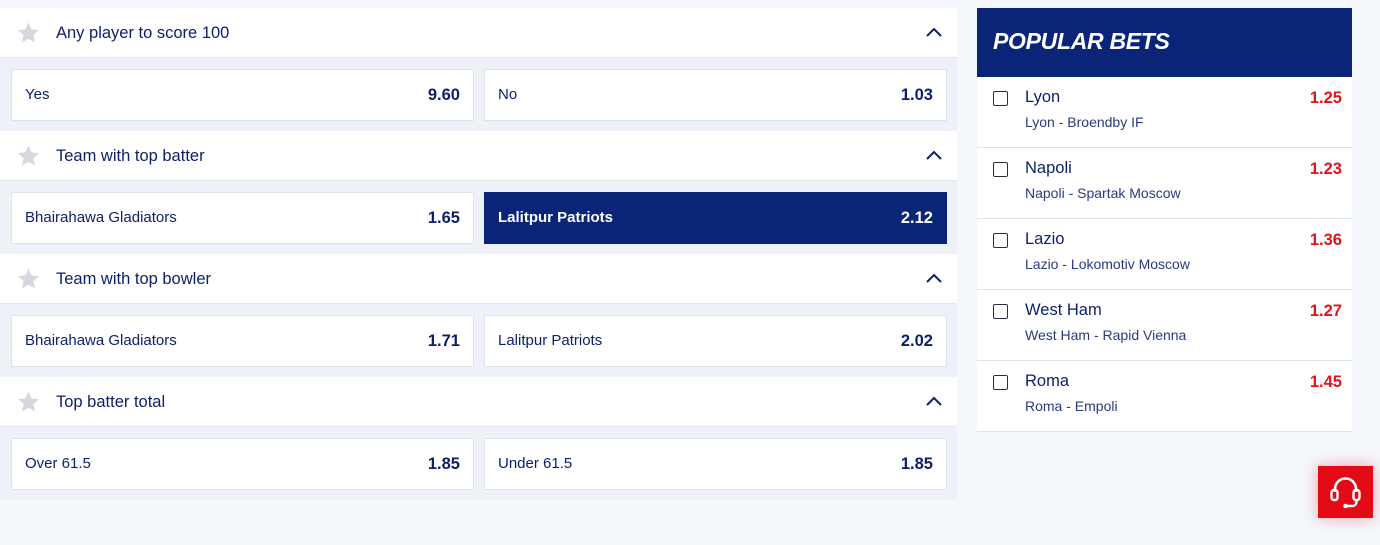 The height and width of the screenshot is (545, 1380). Describe the element at coordinates (133, 279) in the screenshot. I see `market-title: Team with top bowler` at that location.